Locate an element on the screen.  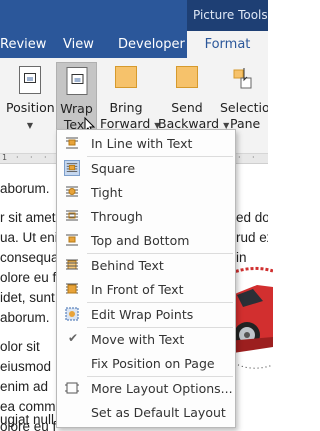
menu-item-fix-position: Fix Position on Page is located at coordinates (146, 363).